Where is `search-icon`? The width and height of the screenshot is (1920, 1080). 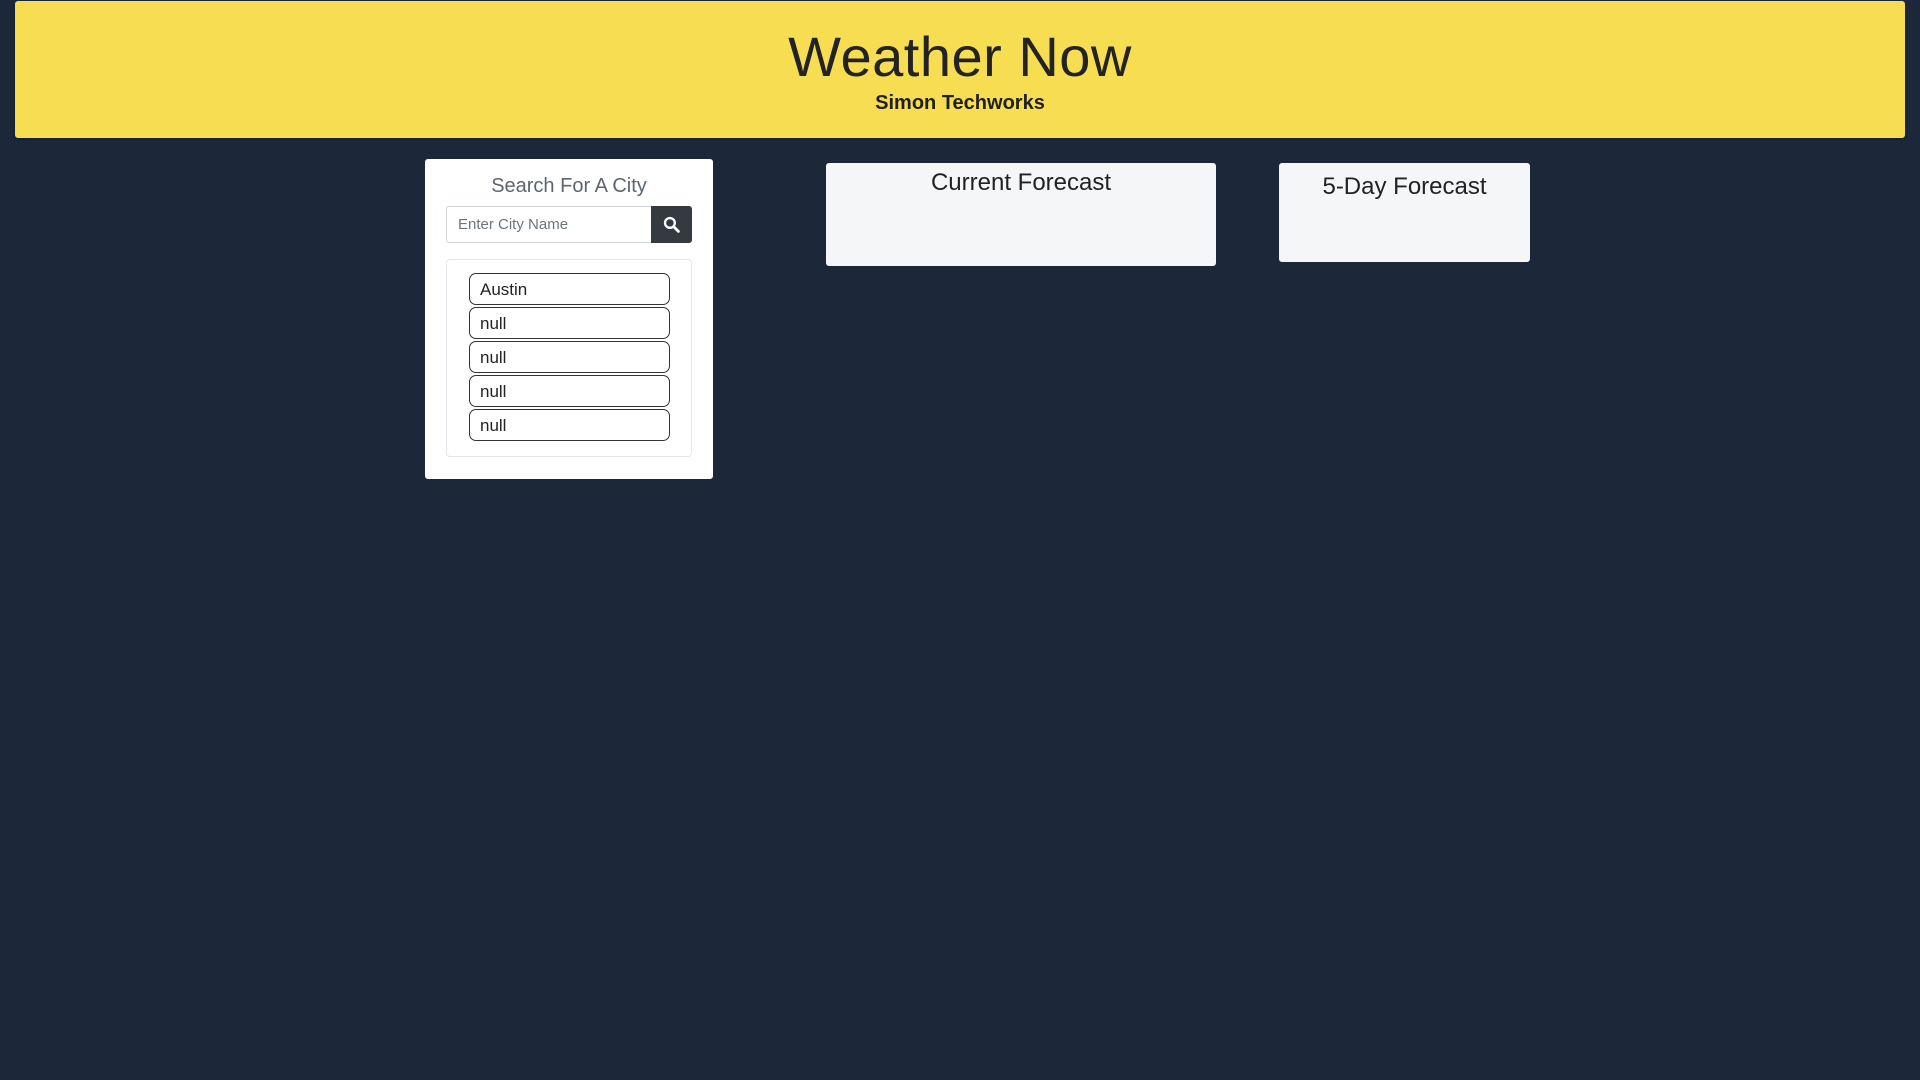 search-icon is located at coordinates (671, 224).